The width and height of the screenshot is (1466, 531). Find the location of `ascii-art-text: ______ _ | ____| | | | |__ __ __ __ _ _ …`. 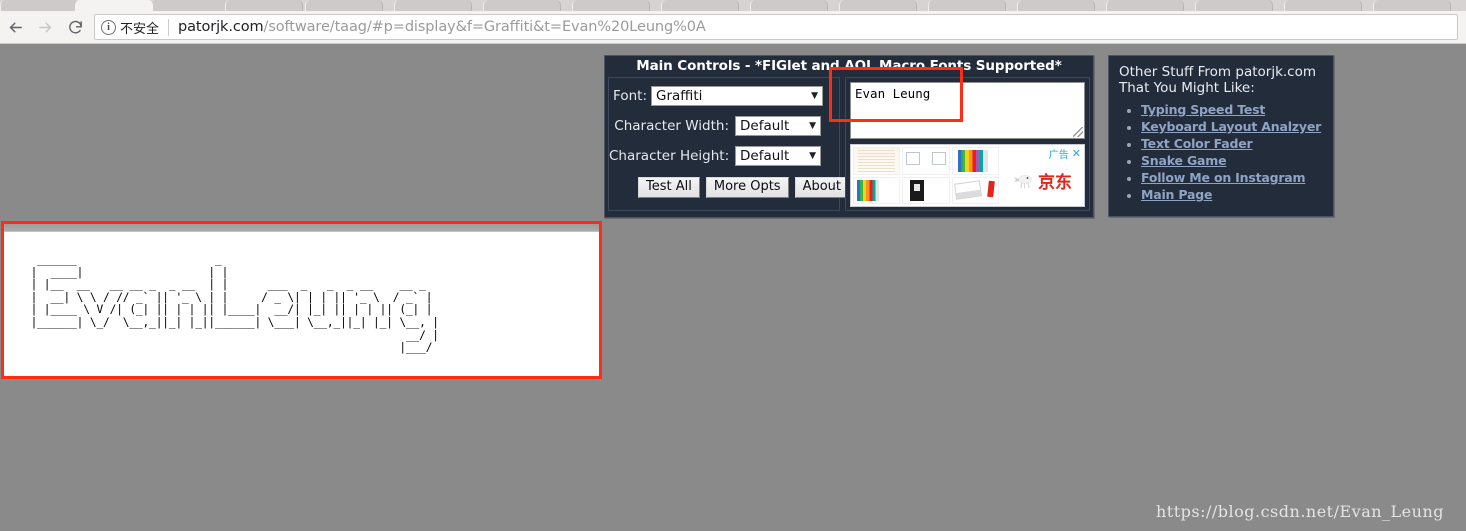

ascii-art-text: ______ _ | ____| | | | |__ __ __ __ _ _ … is located at coordinates (234, 304).